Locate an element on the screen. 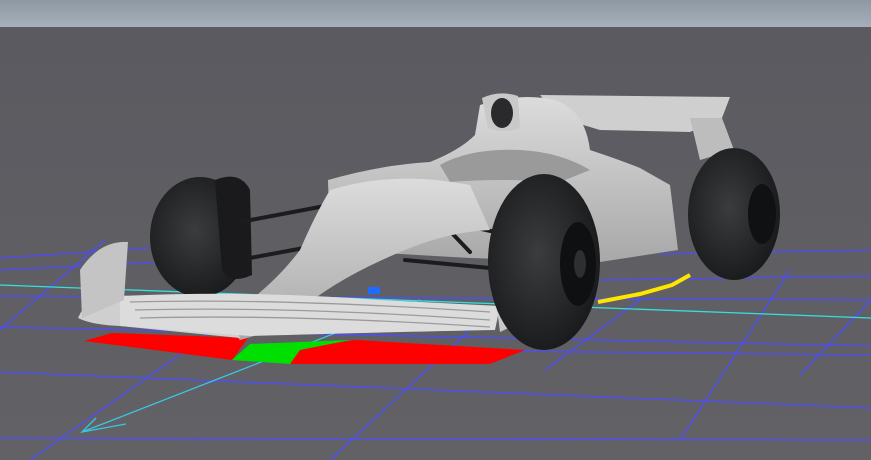 The image size is (871, 460). air-intake-hole is located at coordinates (502, 113).